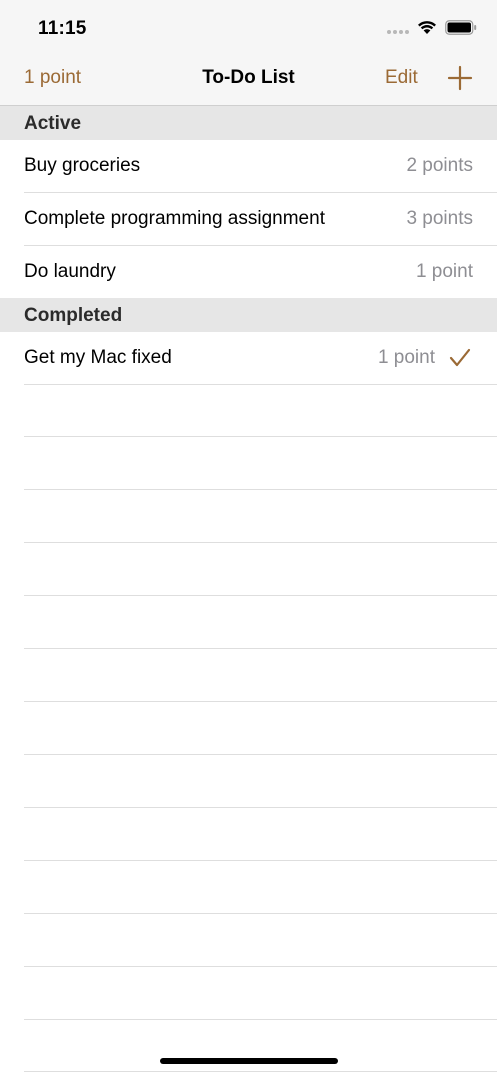 This screenshot has width=497, height=1075. I want to click on navigation-bar: 11:15 1 point To-Do List Edit, so click(248, 53).